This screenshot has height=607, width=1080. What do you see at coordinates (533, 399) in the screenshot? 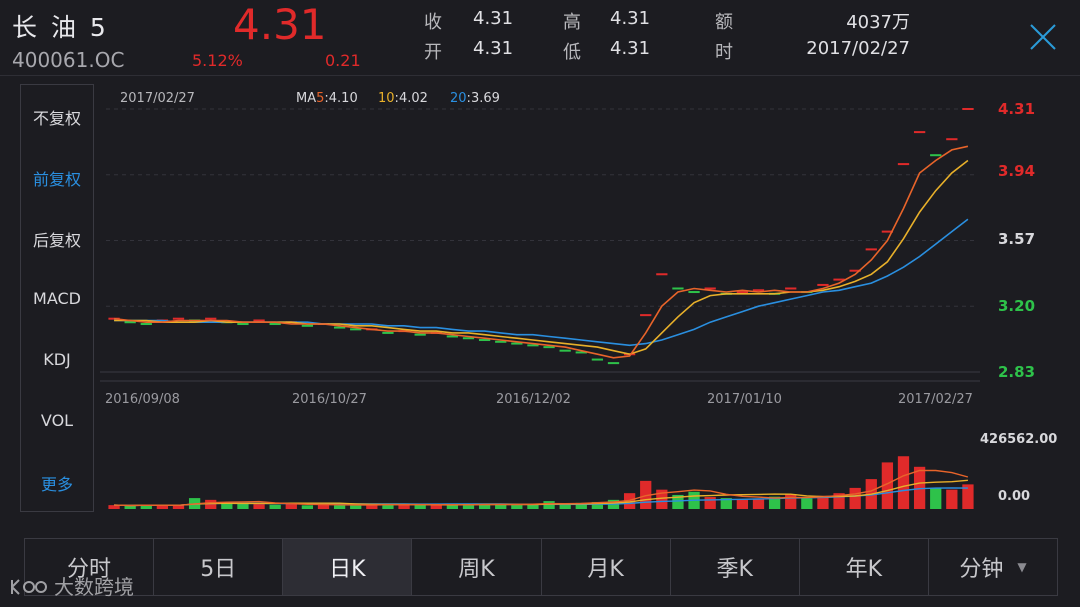
I see `date-tick-2: 2016/12/02` at bounding box center [533, 399].